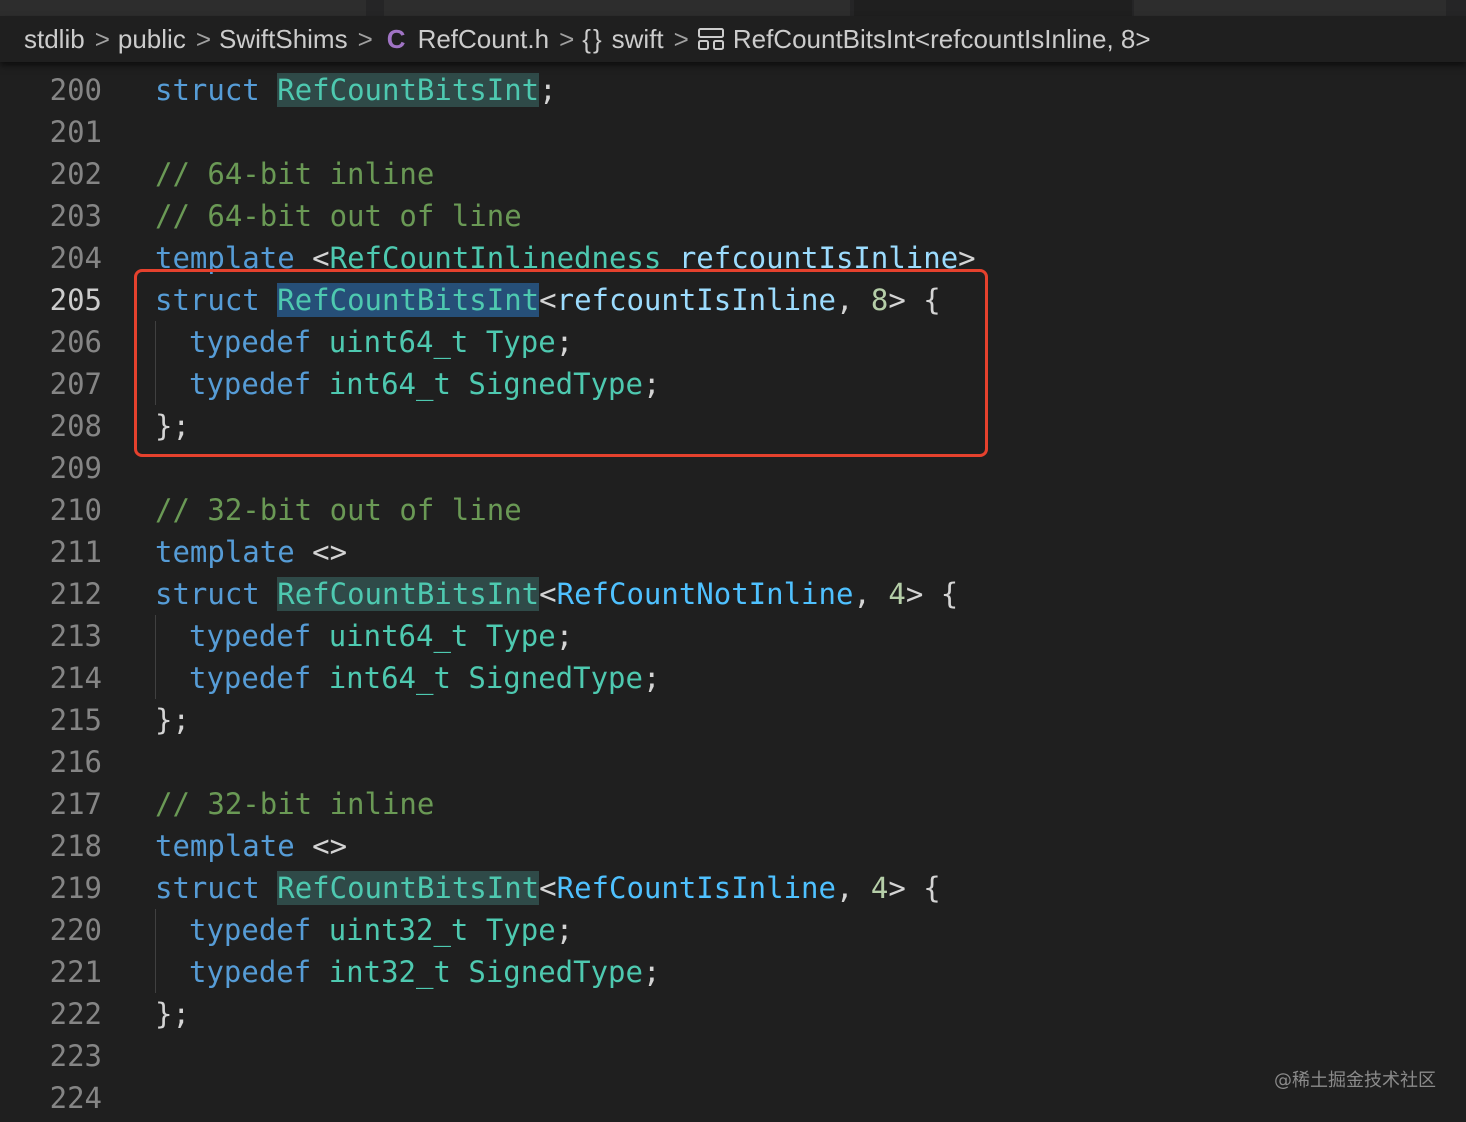 The image size is (1466, 1122). What do you see at coordinates (733, 678) in the screenshot?
I see `code-line: 214 typedef int64_t SignedType;` at bounding box center [733, 678].